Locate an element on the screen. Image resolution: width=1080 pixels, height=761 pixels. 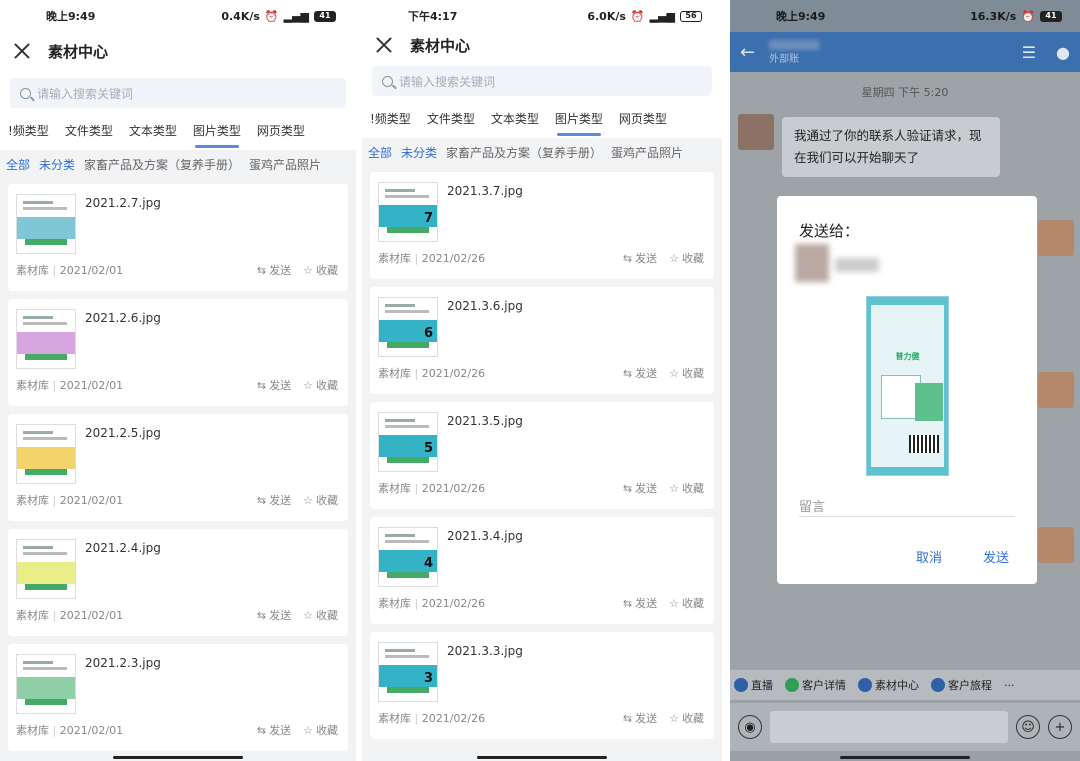
input-bar: ◉ ☺ + is located at coordinates (905, 727).